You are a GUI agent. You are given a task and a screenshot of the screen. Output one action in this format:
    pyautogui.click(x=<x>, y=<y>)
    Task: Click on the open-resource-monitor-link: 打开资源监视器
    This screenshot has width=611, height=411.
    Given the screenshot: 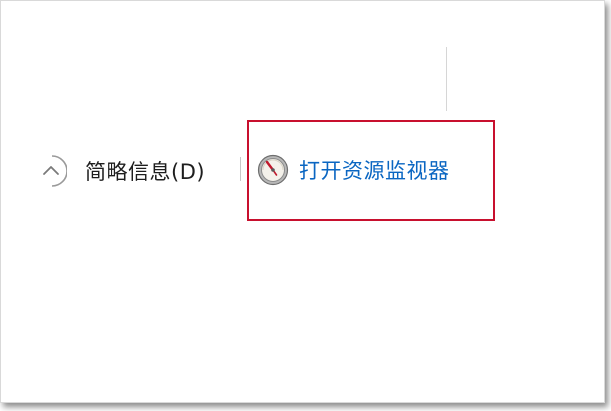 What is the action you would take?
    pyautogui.click(x=353, y=170)
    